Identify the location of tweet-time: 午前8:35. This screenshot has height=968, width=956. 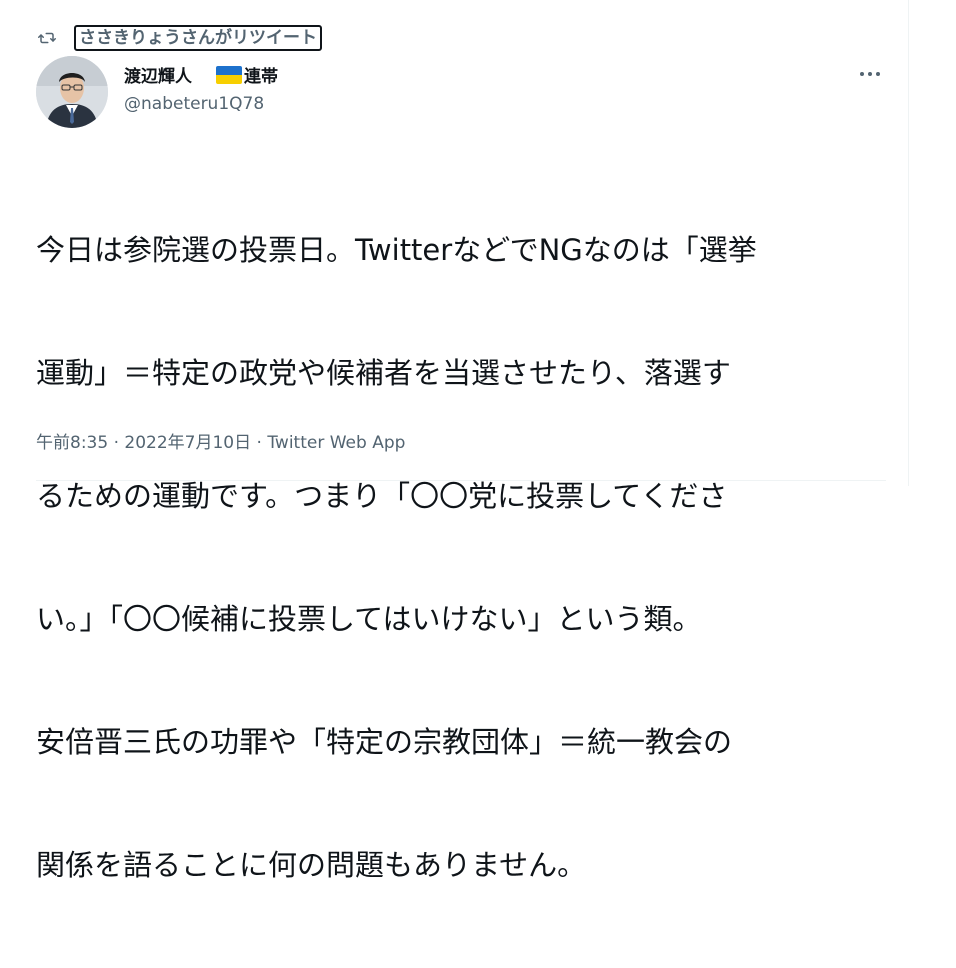
(72, 443).